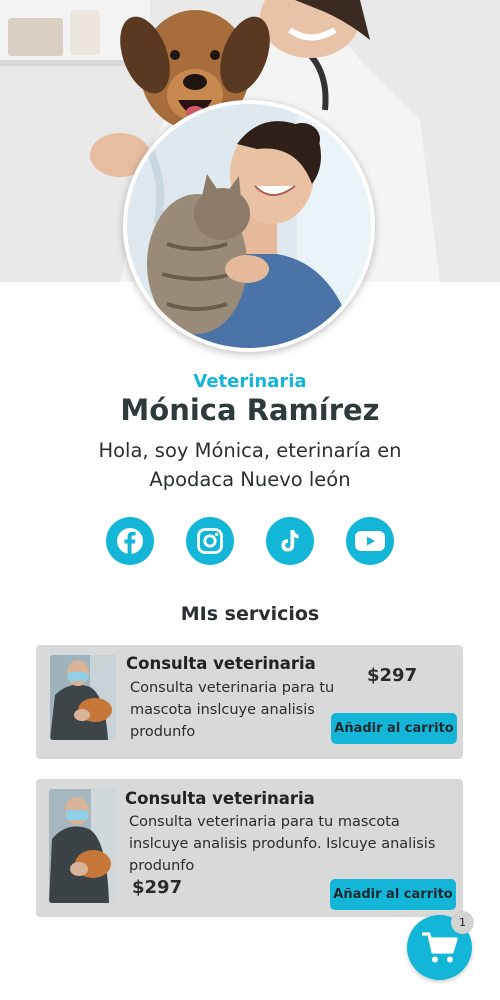 This screenshot has height=1000, width=500. I want to click on profile-name: Mónica Ramírez, so click(250, 410).